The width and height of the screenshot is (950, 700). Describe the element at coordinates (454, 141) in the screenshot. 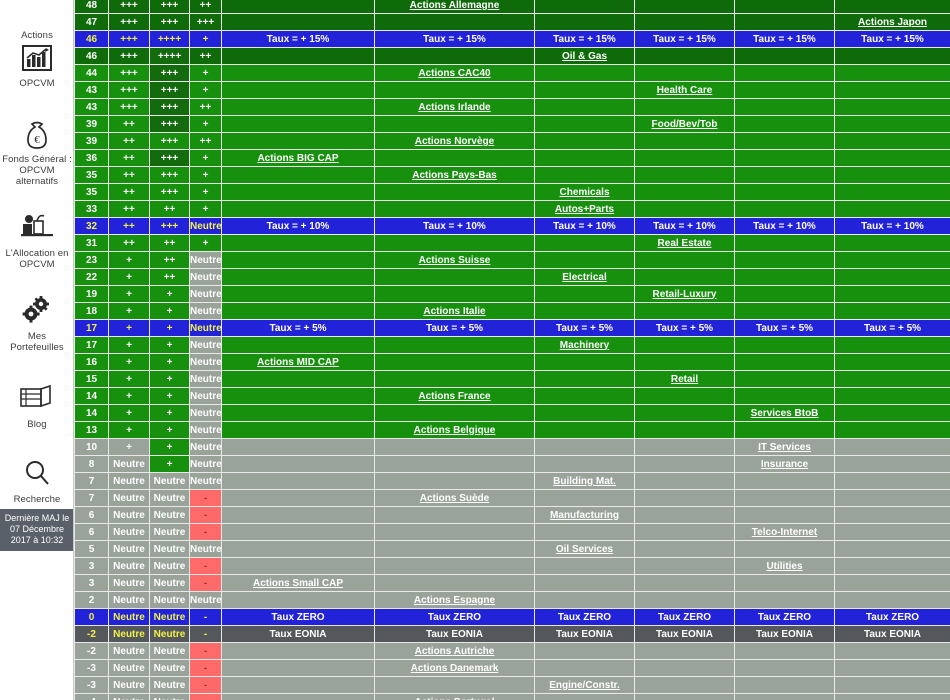

I see `asset-label-cell: Actions Norvège` at that location.